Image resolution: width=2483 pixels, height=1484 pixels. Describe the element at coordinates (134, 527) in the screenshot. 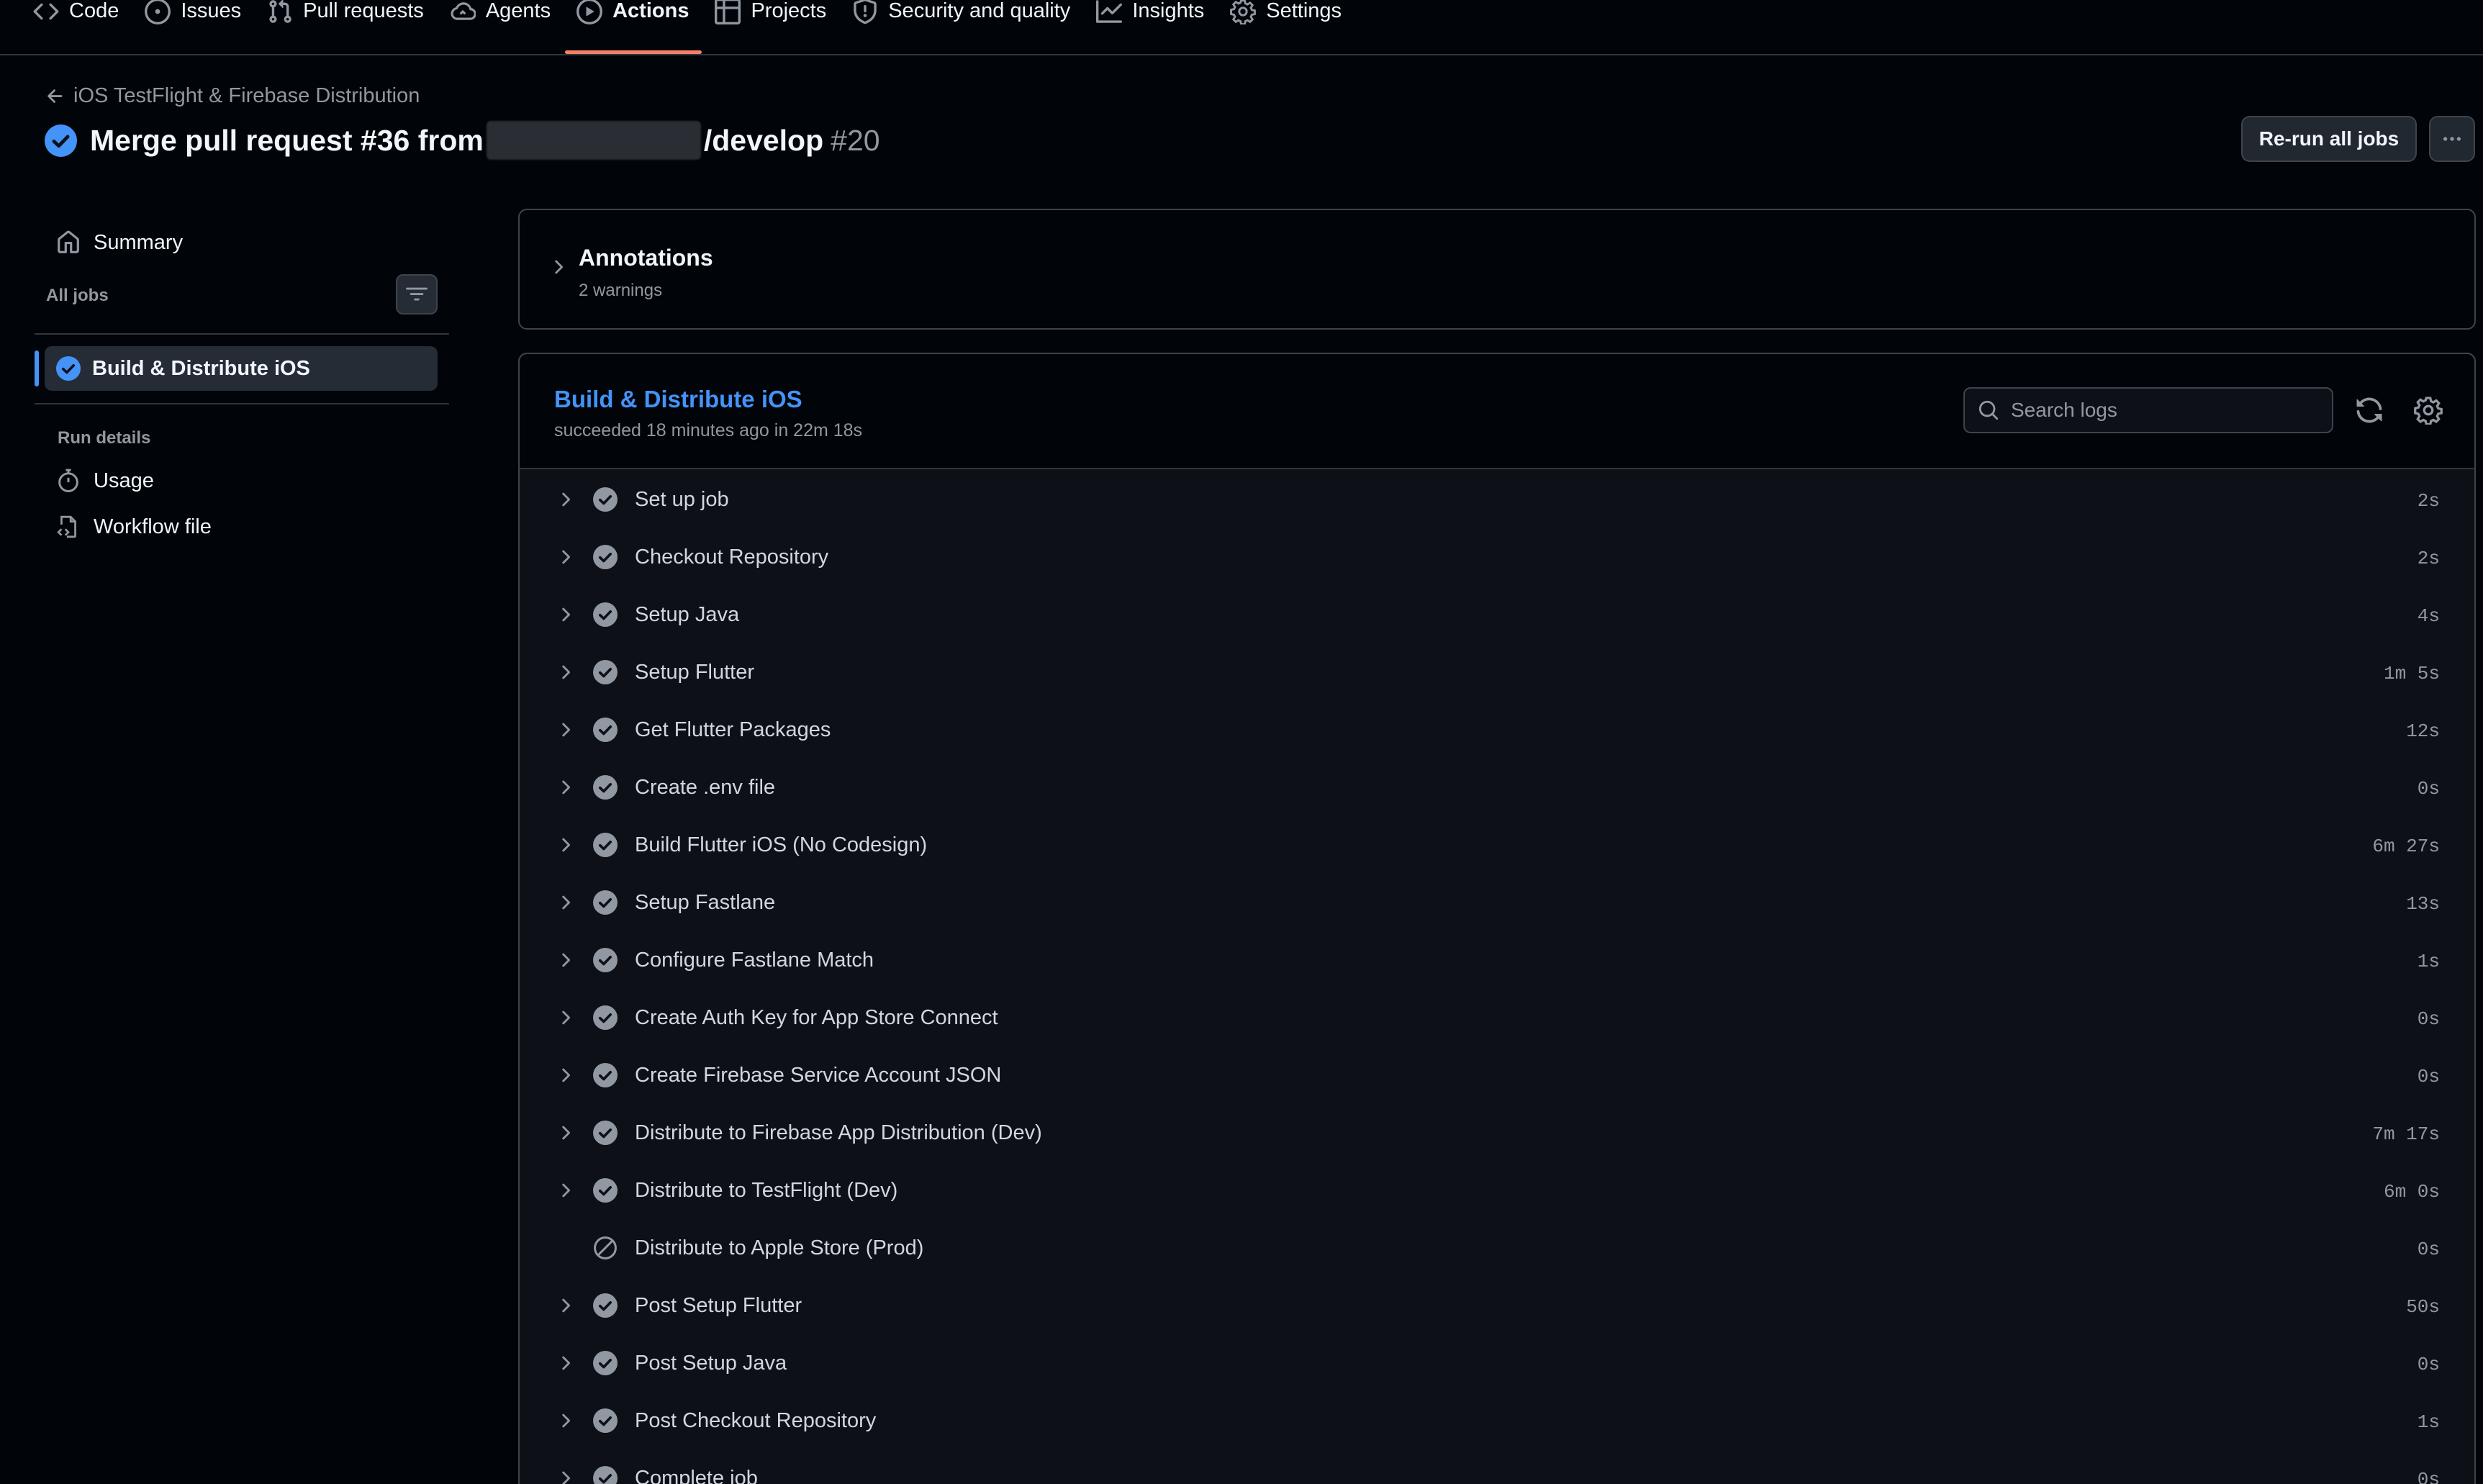

I see `sidebar-workflow-file: Workflow file` at that location.